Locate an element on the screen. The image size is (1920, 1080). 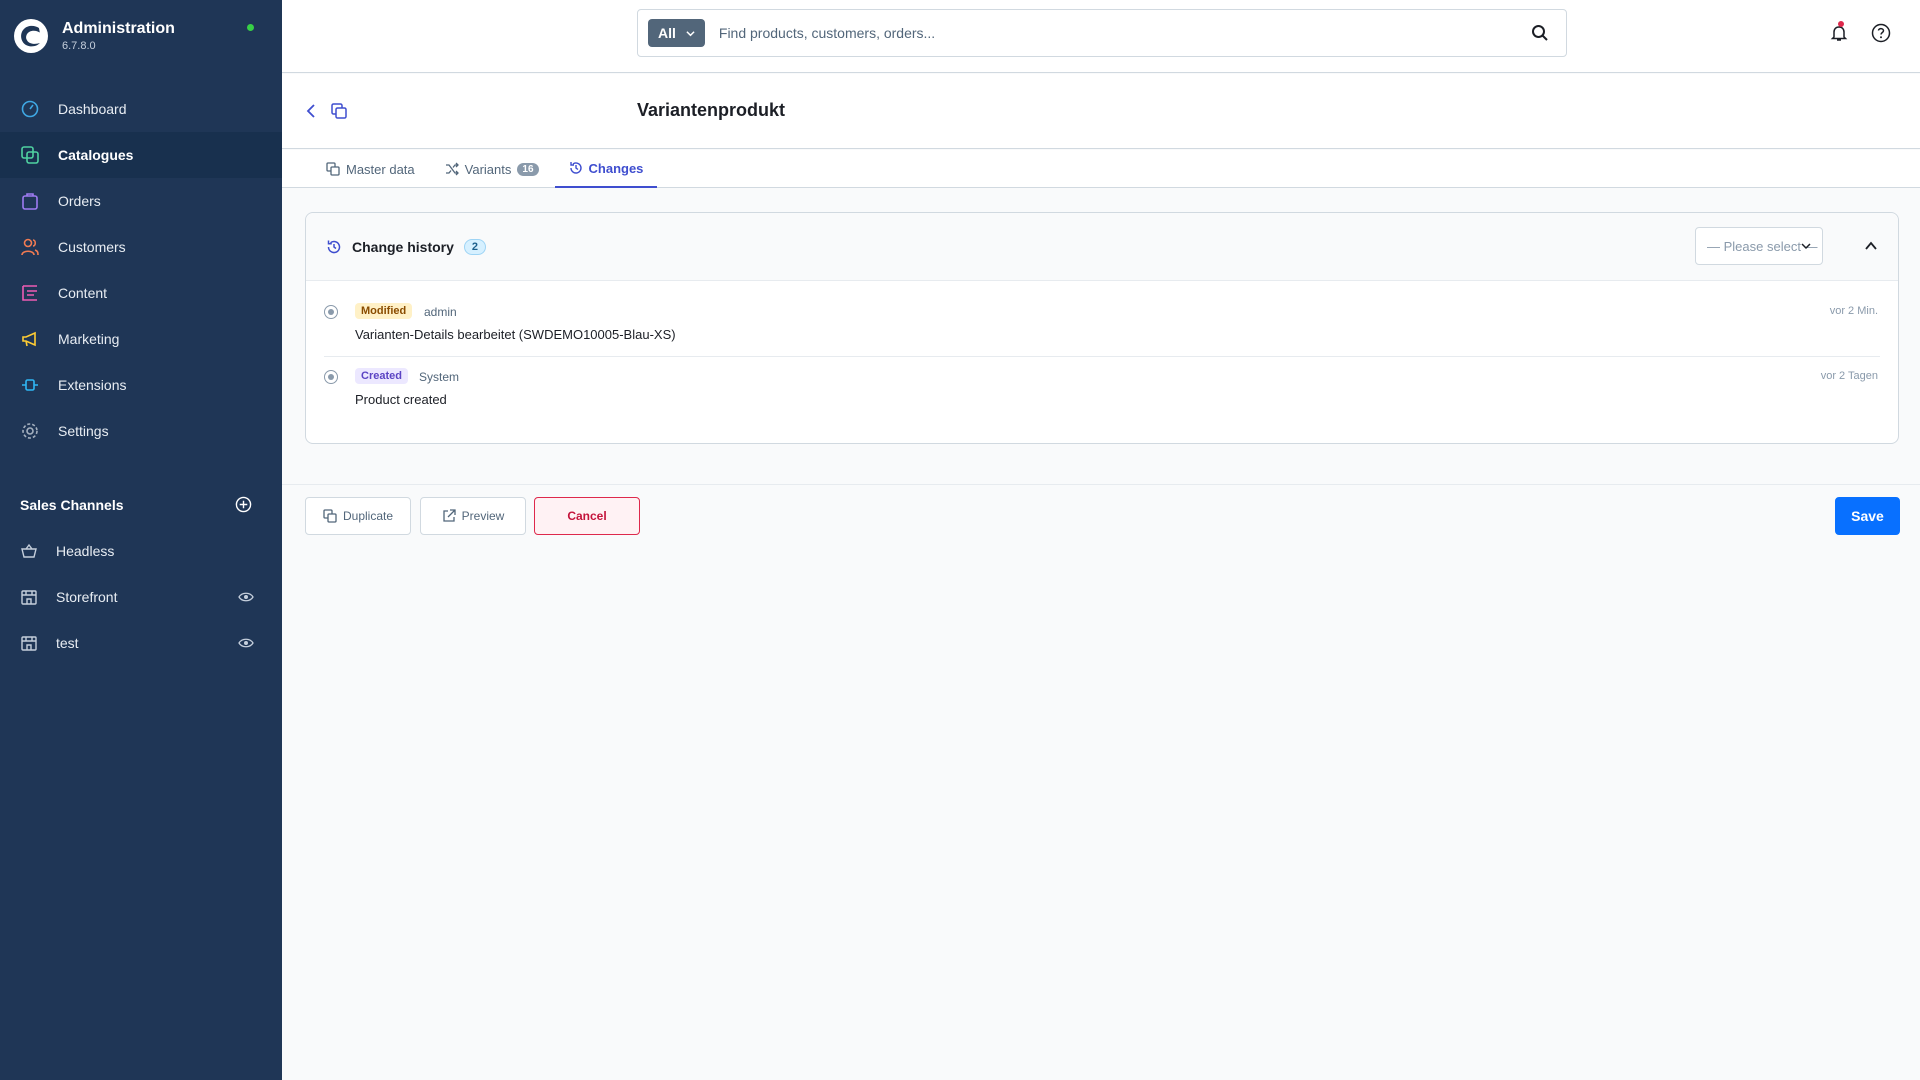
settings-icon is located at coordinates (30, 431).